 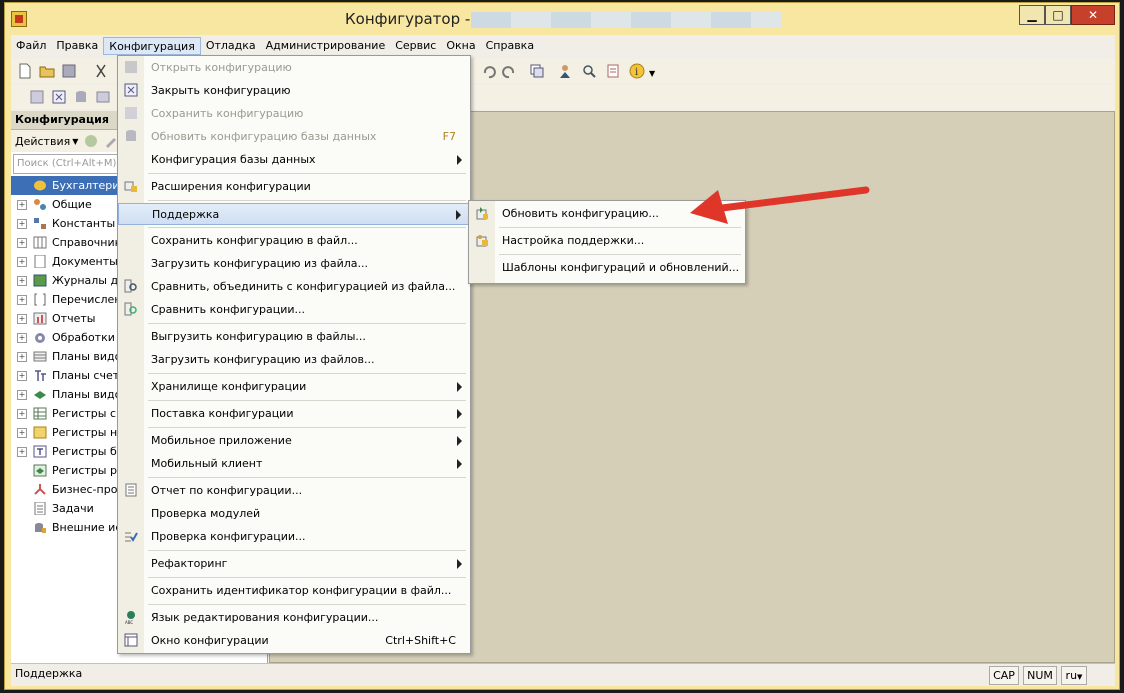 I want to click on tree-item-label: Документы, so click(x=85, y=261).